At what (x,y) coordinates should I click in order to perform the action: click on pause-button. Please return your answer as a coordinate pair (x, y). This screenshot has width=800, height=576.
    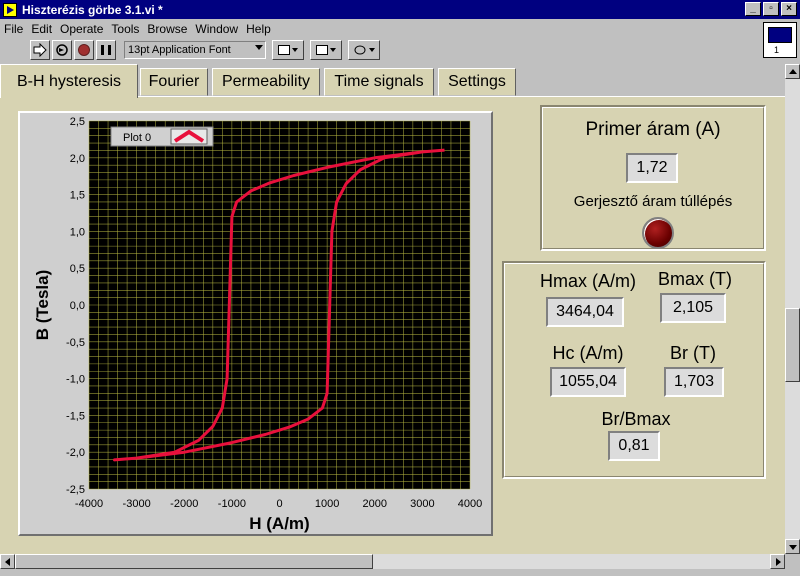
    Looking at the image, I should click on (106, 50).